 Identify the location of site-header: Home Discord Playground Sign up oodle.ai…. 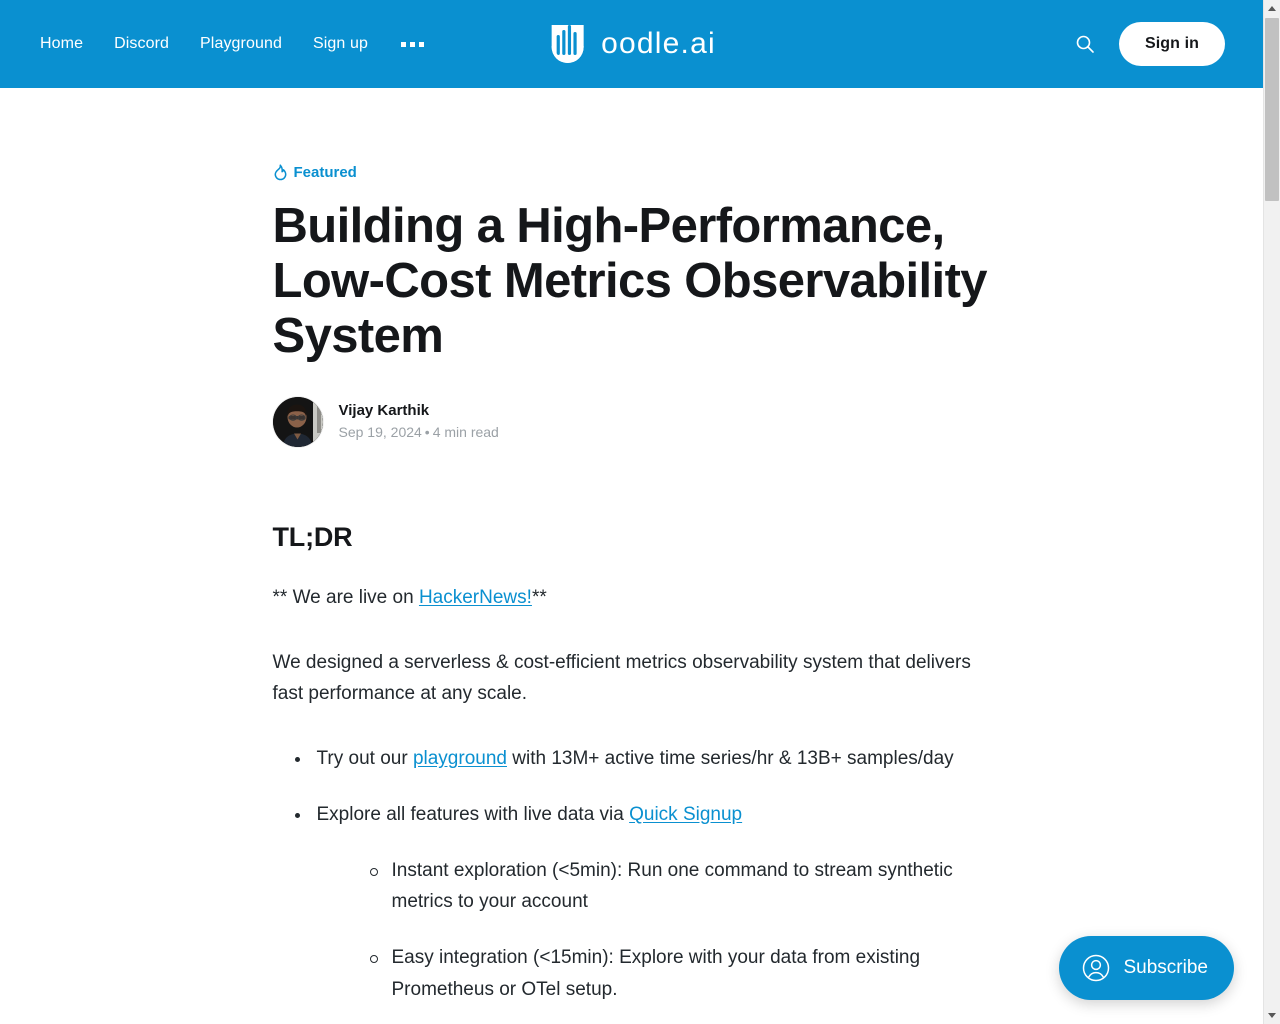
(631, 44).